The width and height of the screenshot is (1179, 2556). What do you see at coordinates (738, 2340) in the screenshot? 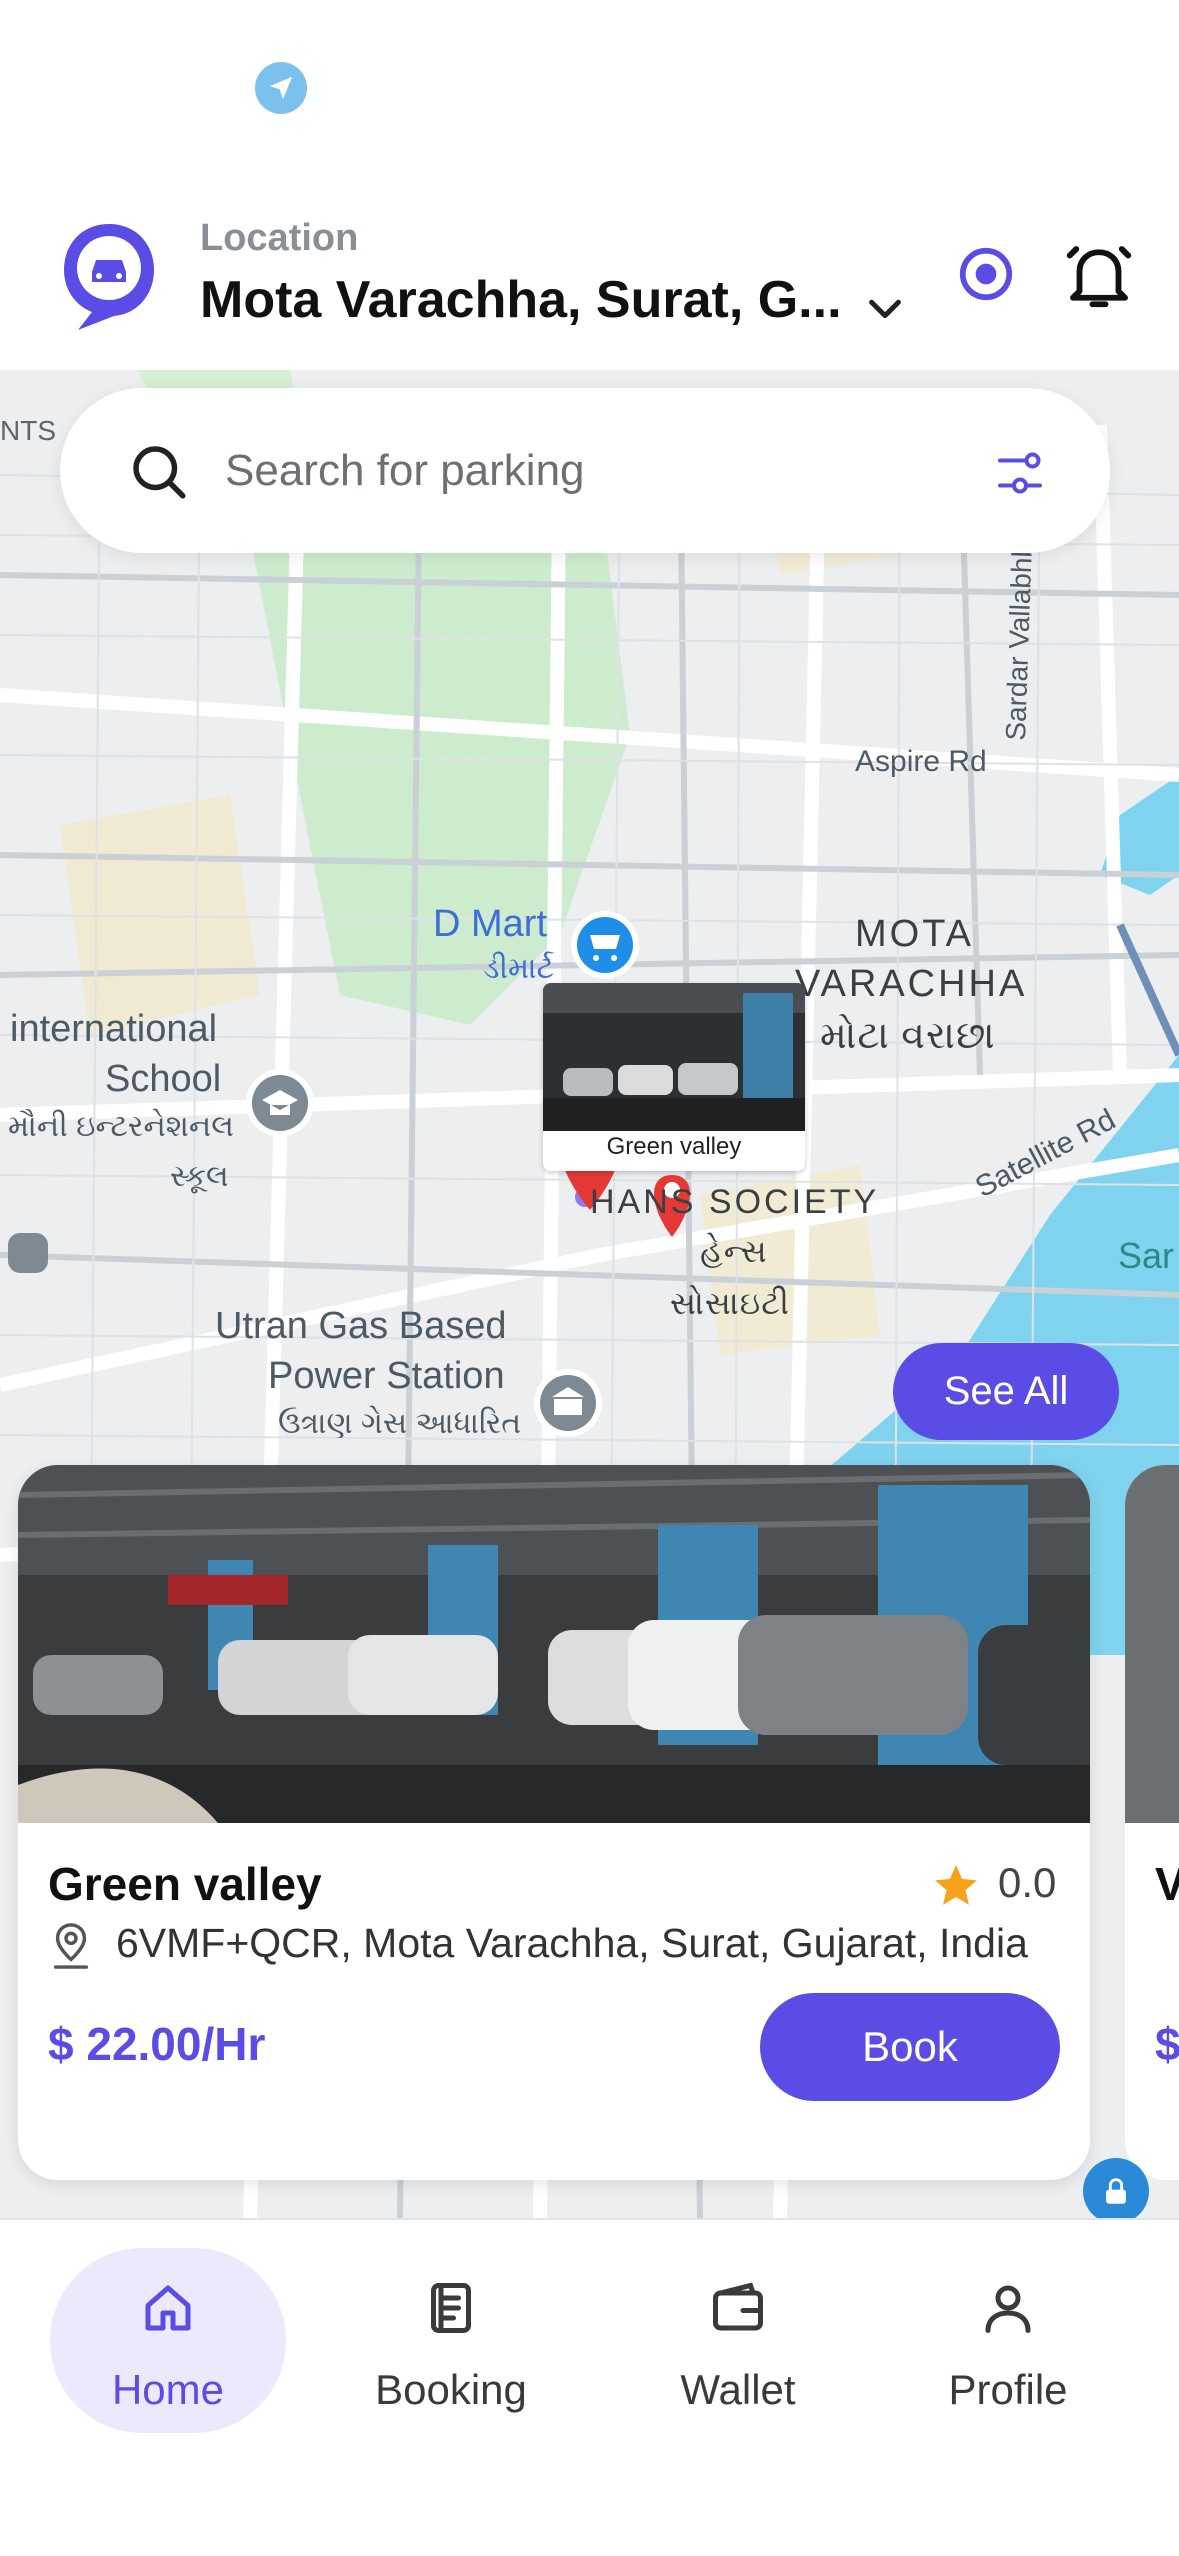
I see `nav-item-wallet: Wallet` at bounding box center [738, 2340].